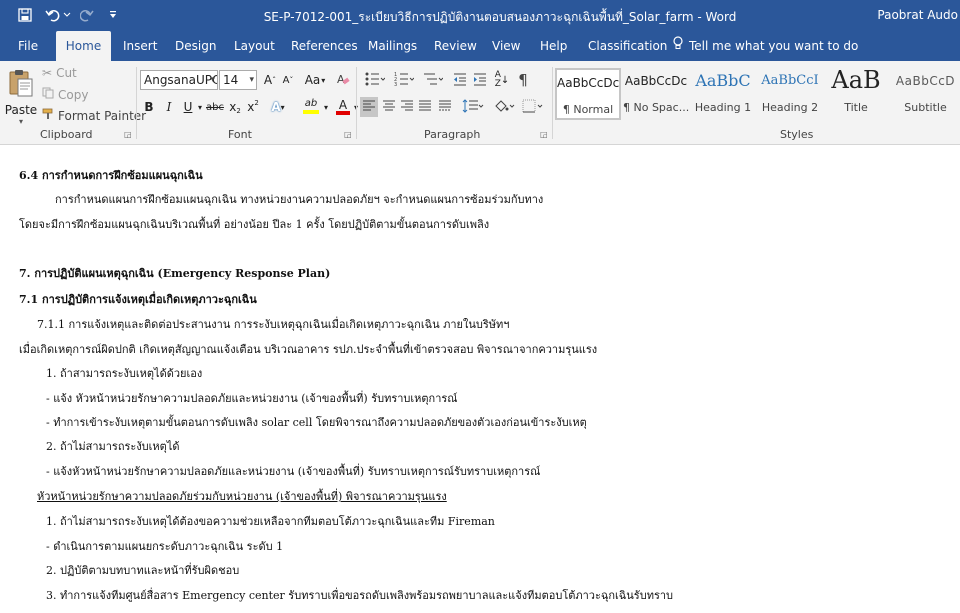  Describe the element at coordinates (326, 107) in the screenshot. I see `highlight-dropdown-icon: ▾` at that location.